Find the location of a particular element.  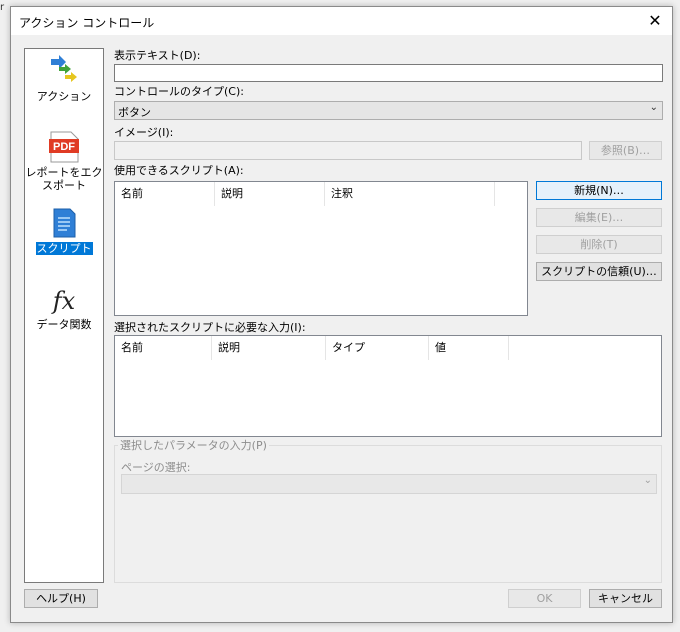

help-button: ヘルプ(H) is located at coordinates (61, 598).